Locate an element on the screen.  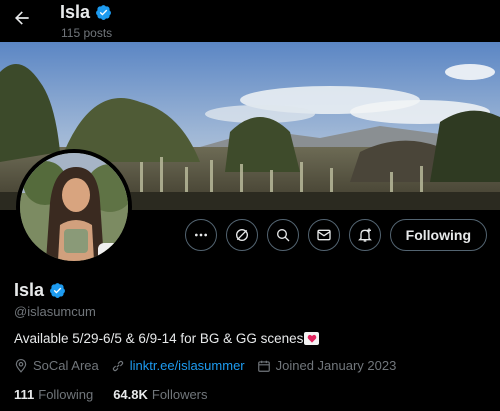
envelope-icon is located at coordinates (324, 235).